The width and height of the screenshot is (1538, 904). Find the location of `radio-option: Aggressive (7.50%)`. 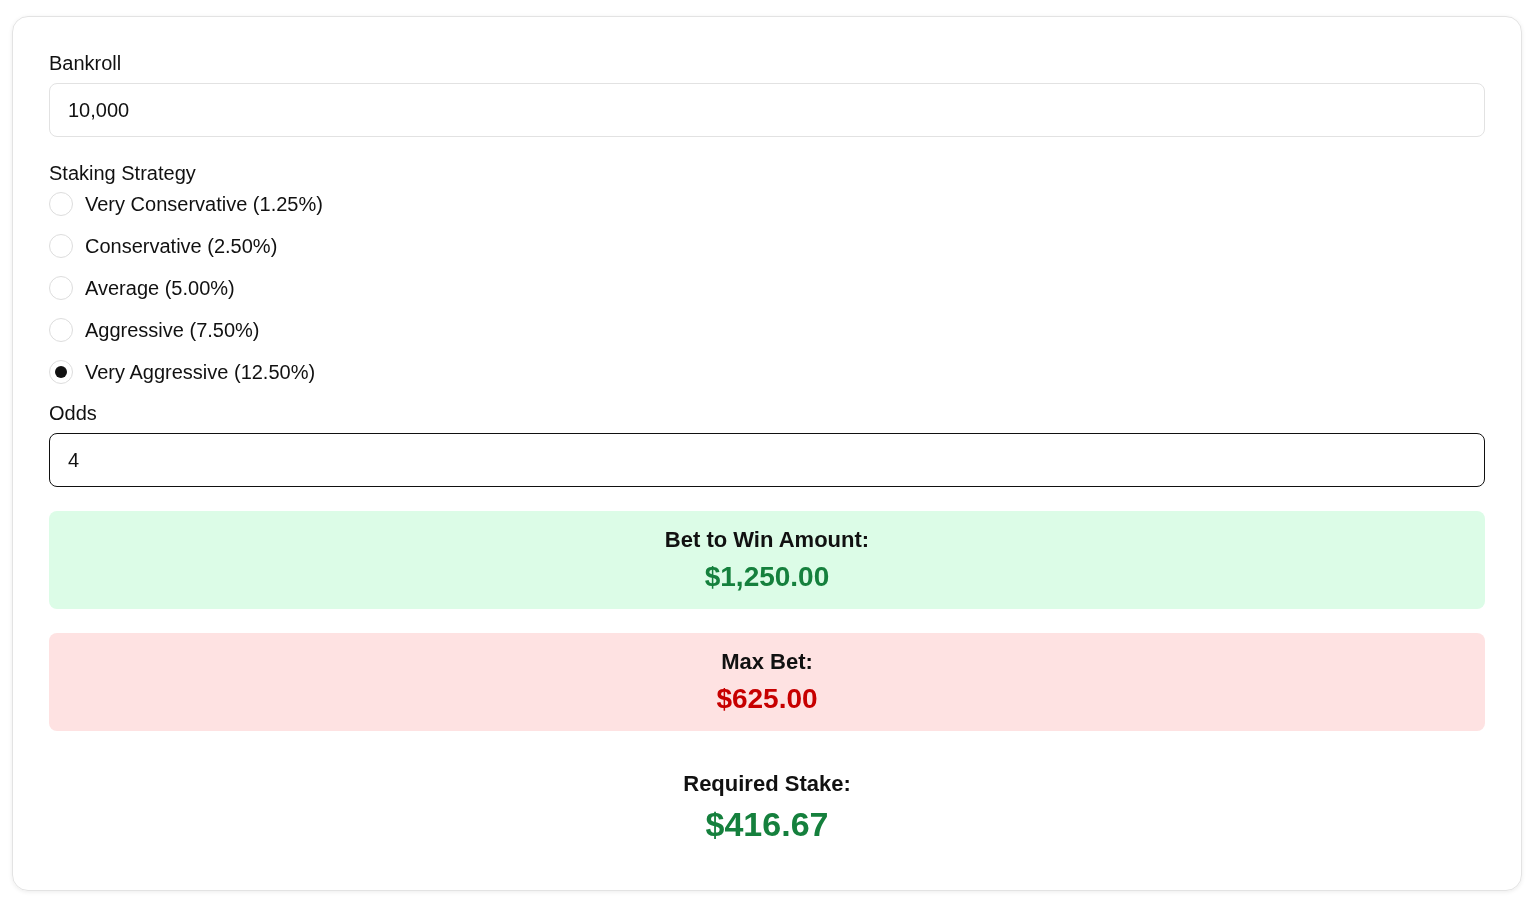

radio-option: Aggressive (7.50%) is located at coordinates (767, 330).